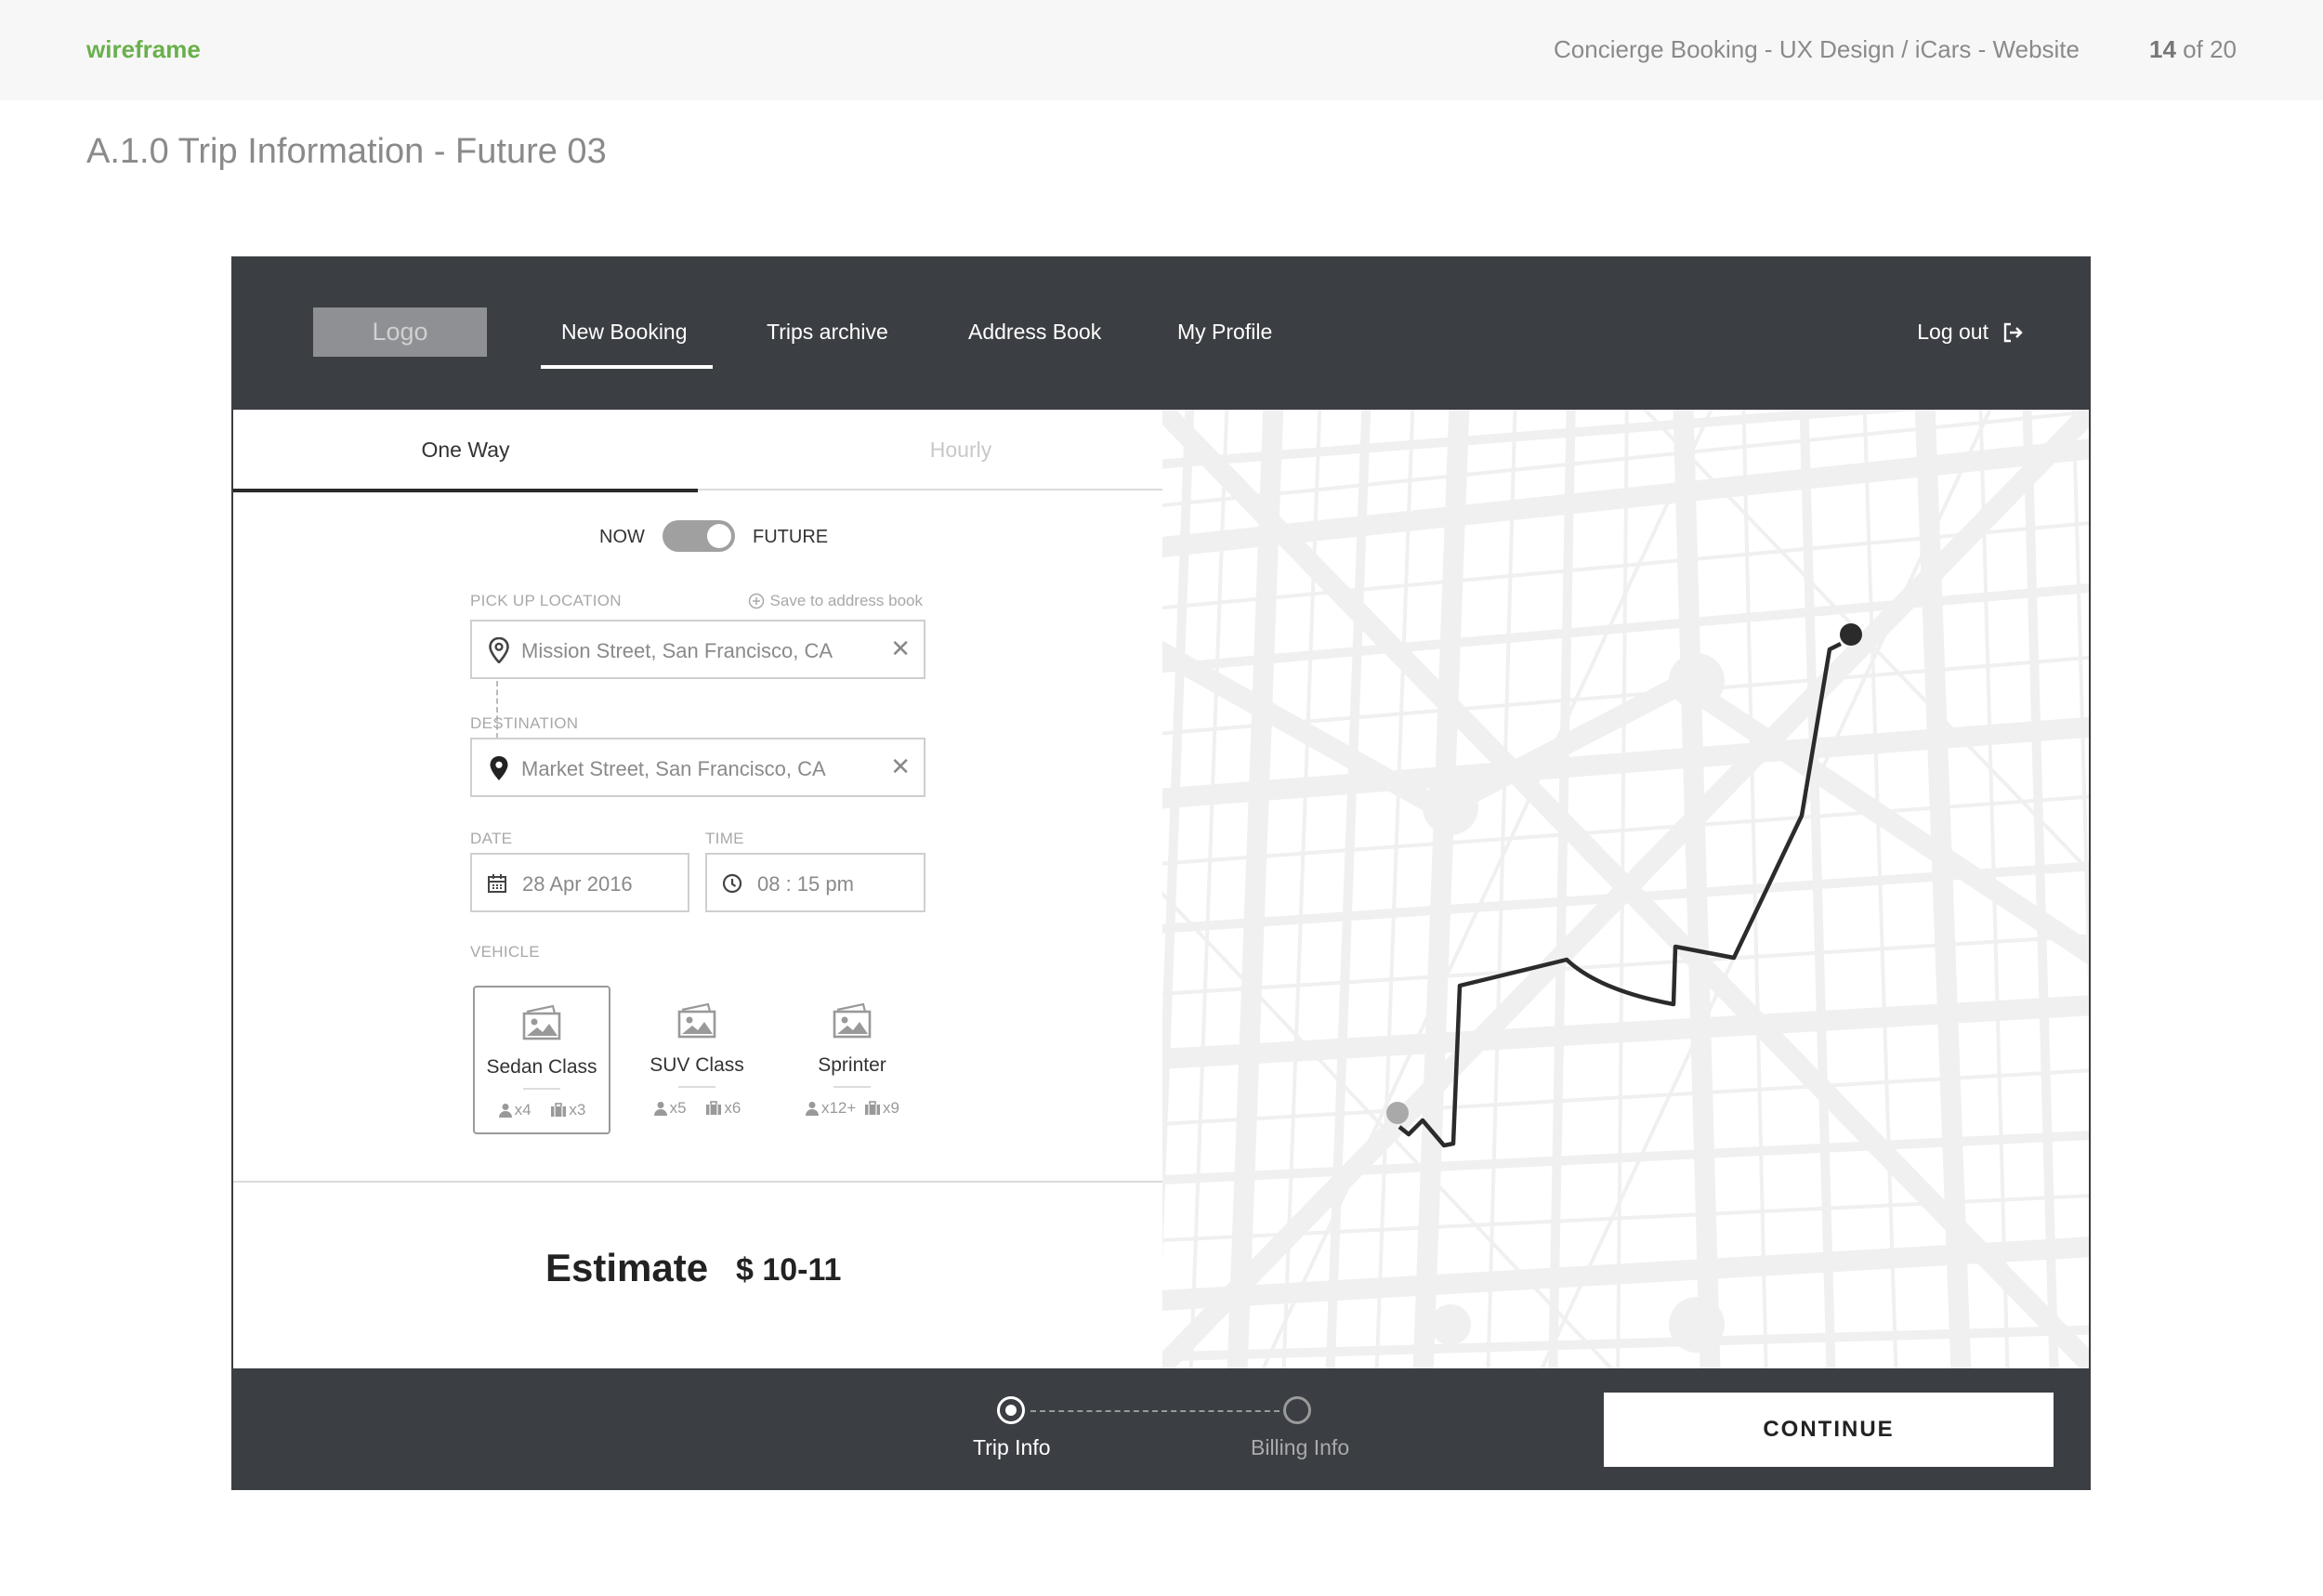 The height and width of the screenshot is (1596, 2323). Describe the element at coordinates (724, 839) in the screenshot. I see `time-label: TIME` at that location.